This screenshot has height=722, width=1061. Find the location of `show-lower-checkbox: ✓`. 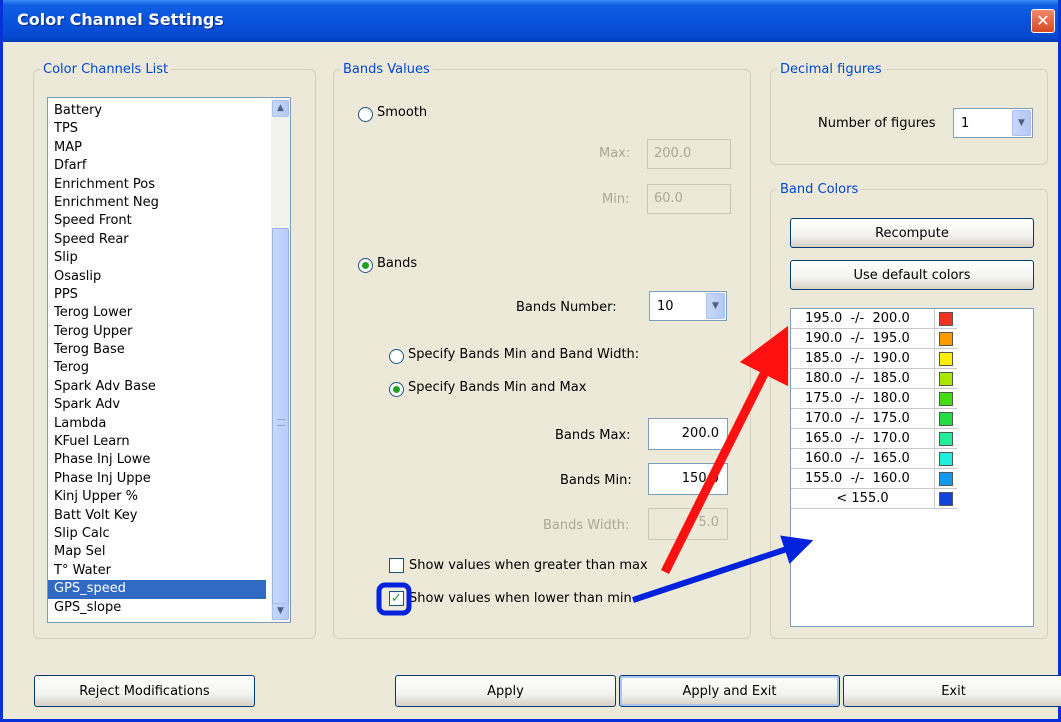

show-lower-checkbox: ✓ is located at coordinates (396, 598).